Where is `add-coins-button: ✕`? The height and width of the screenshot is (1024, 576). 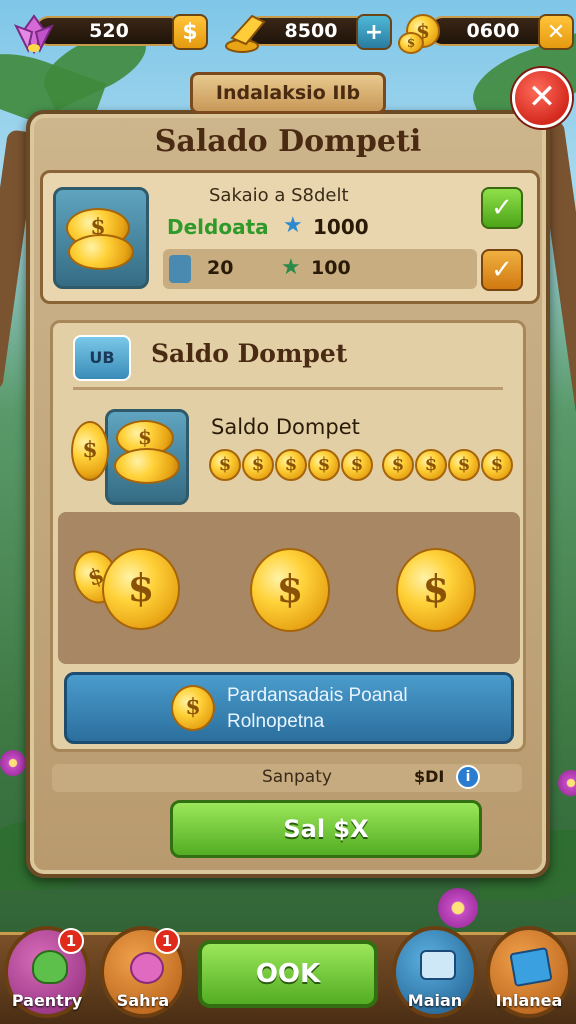
add-coins-button: ✕ is located at coordinates (556, 32).